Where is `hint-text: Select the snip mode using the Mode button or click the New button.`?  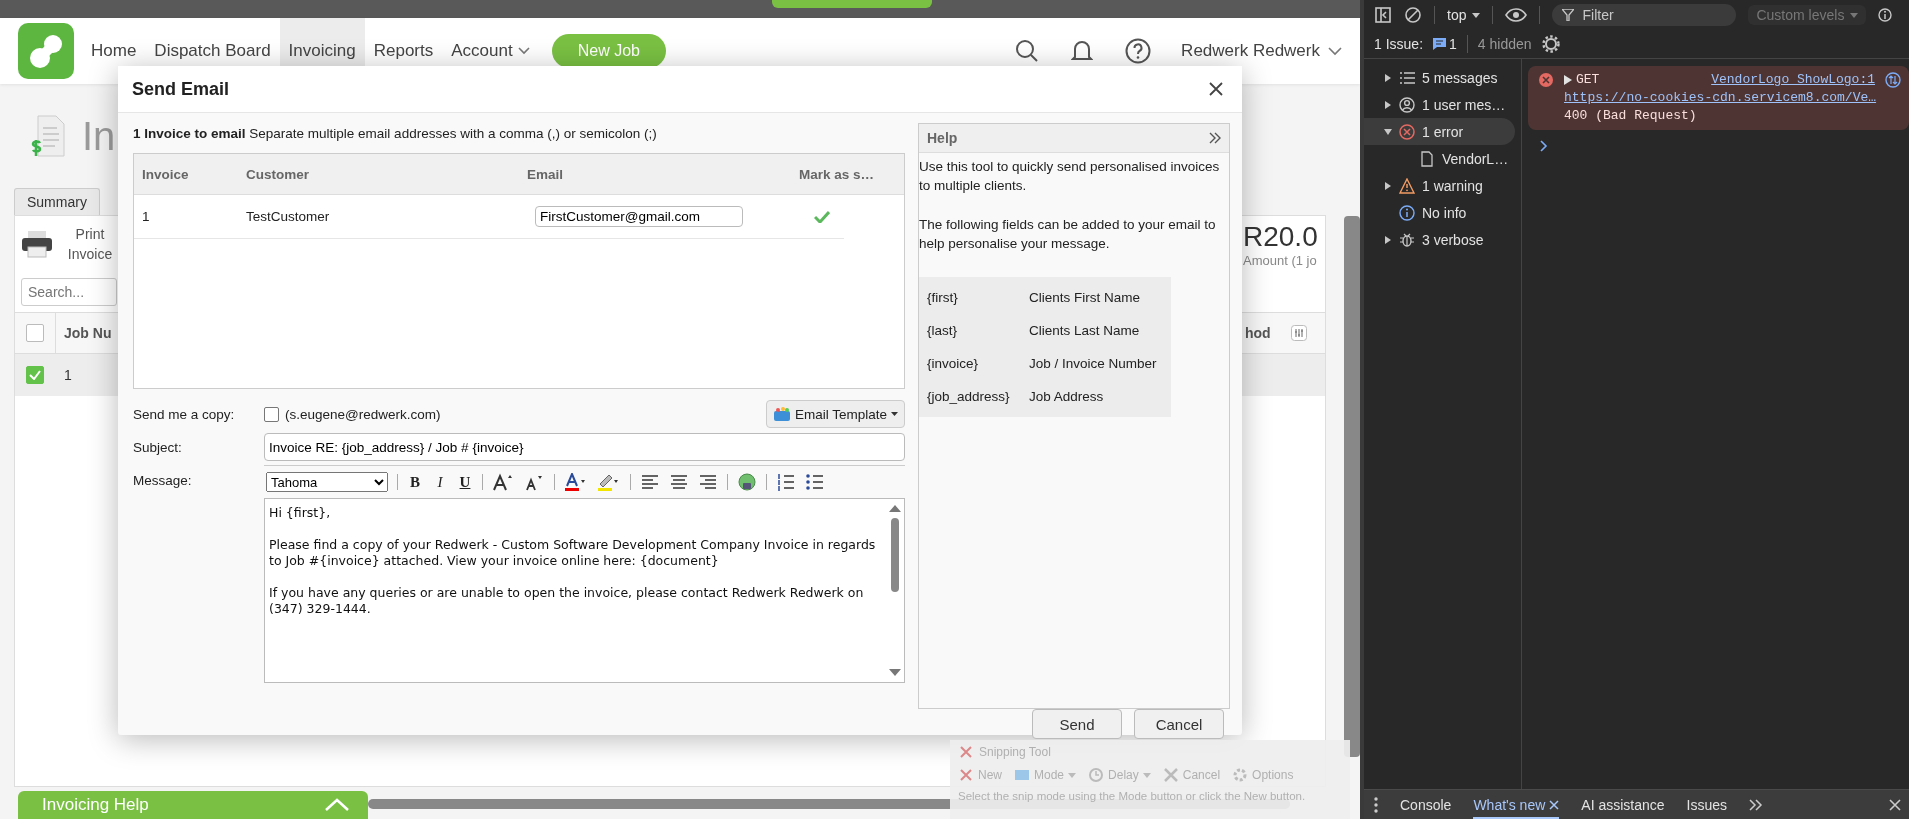
hint-text: Select the snip mode using the Mode button or click the New button. is located at coordinates (1132, 796).